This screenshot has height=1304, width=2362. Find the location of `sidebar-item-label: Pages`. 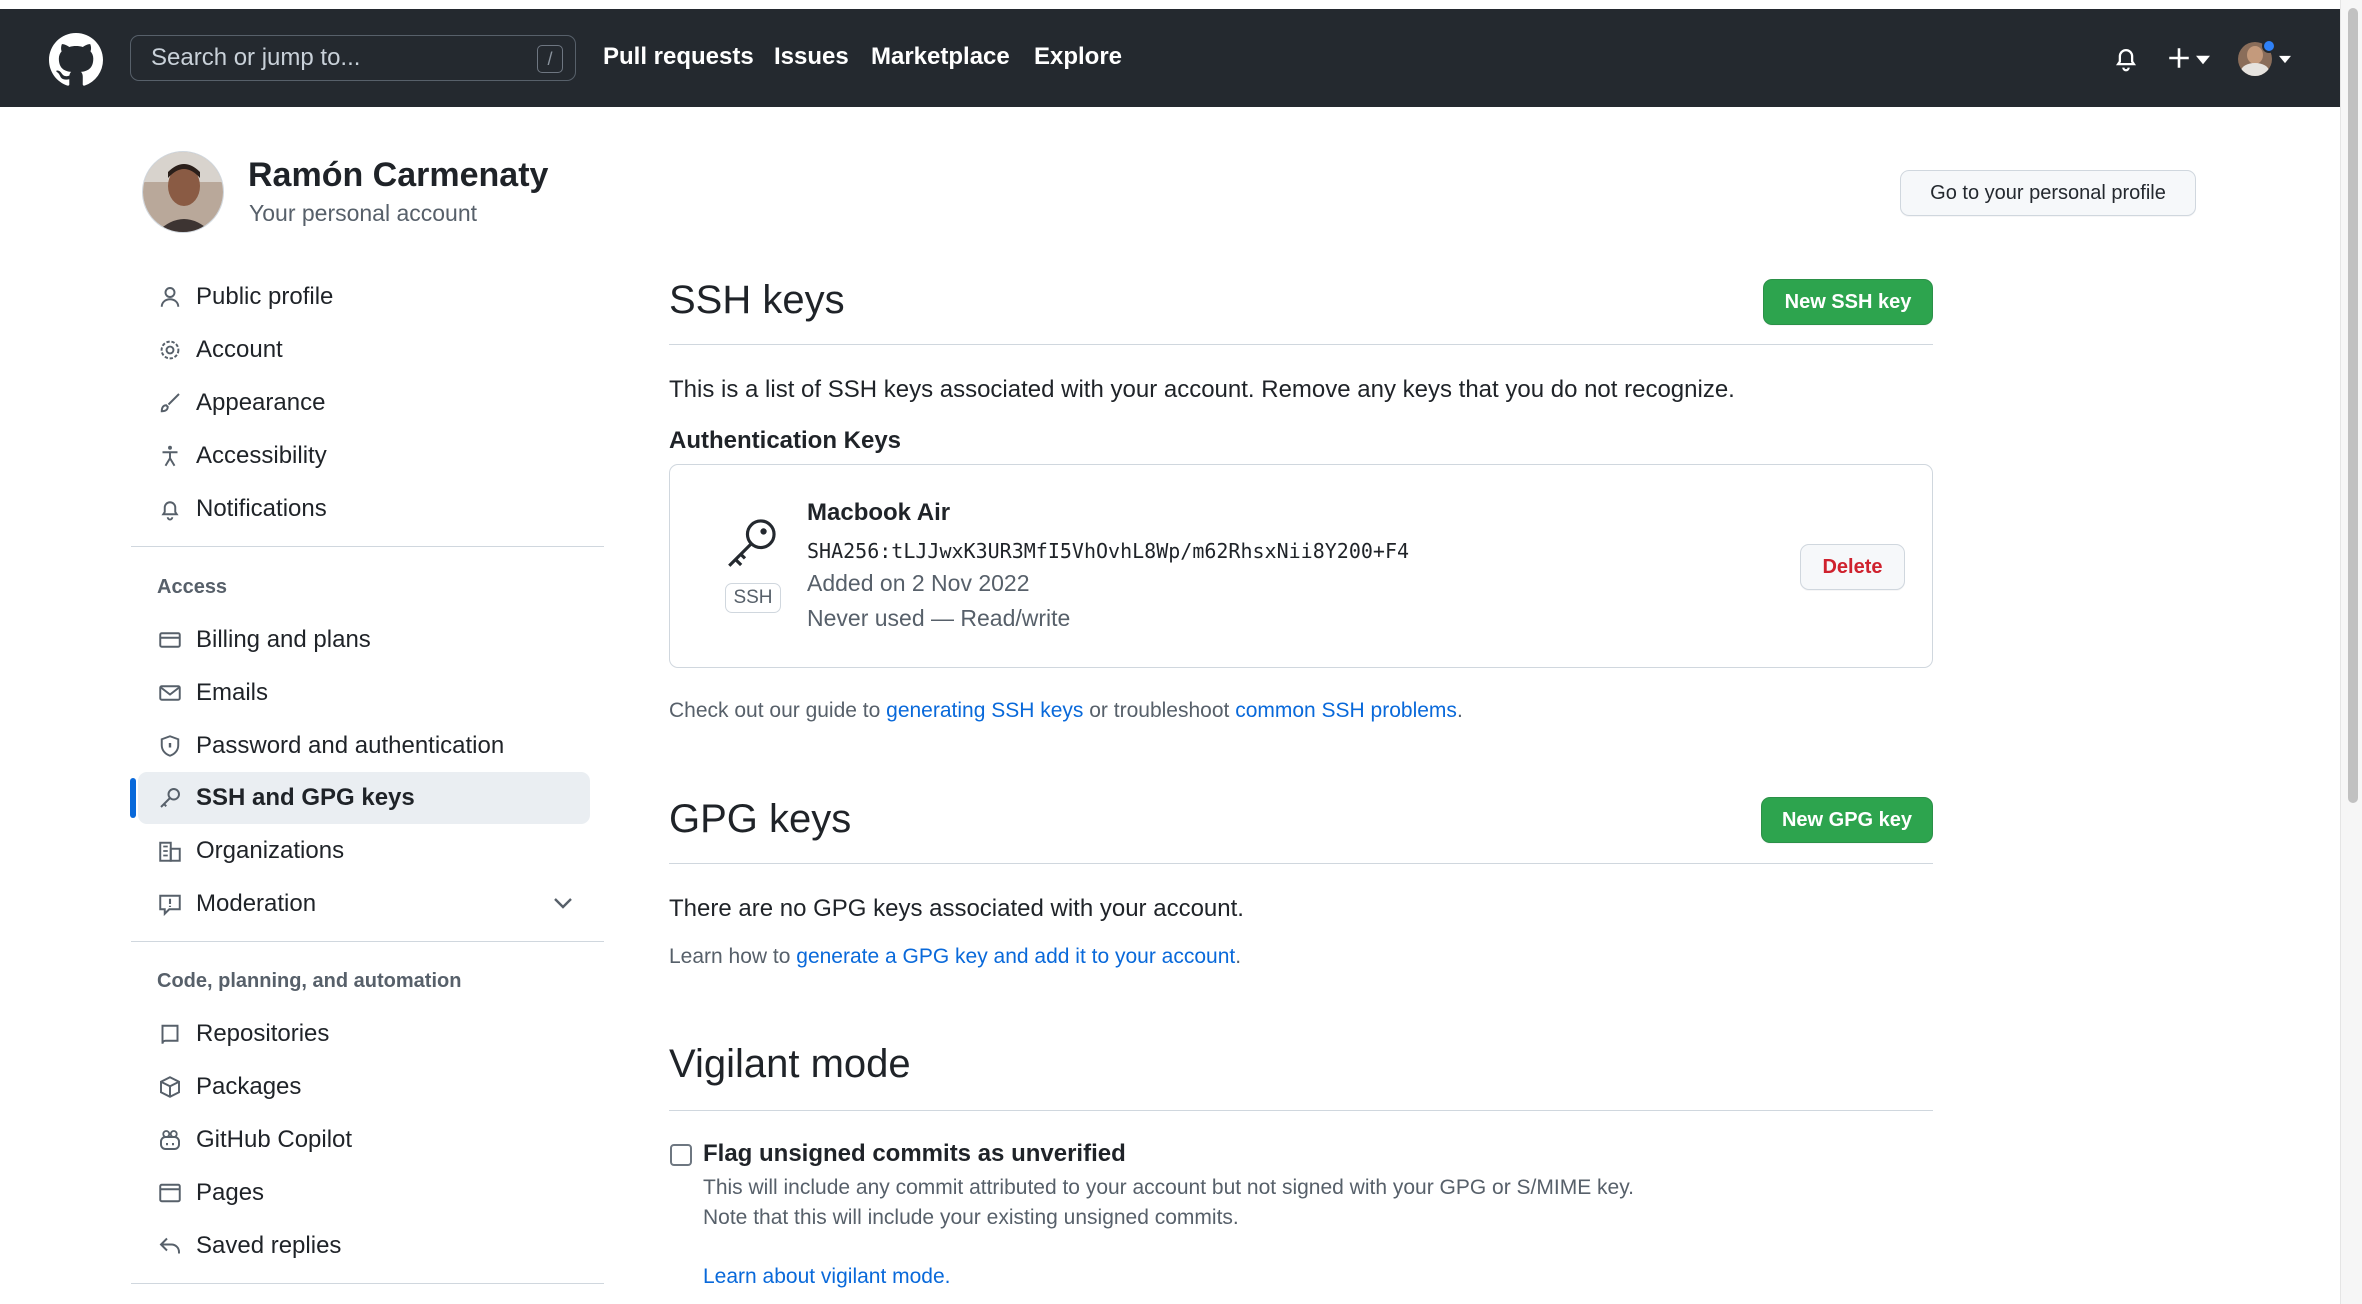

sidebar-item-label: Pages is located at coordinates (230, 1192).